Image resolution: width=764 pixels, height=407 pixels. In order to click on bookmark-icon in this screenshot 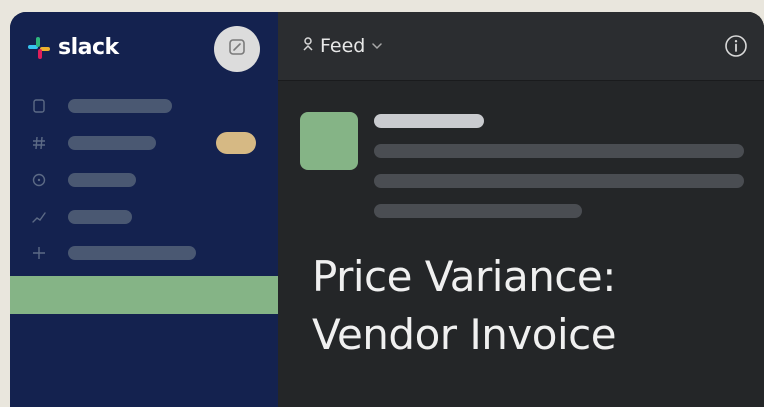, I will do `click(308, 46)`.